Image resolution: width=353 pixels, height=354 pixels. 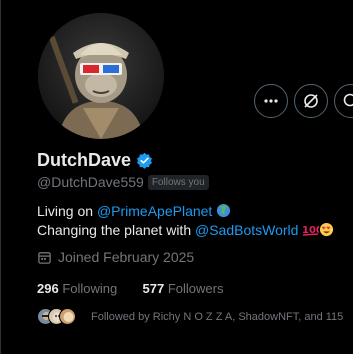 I want to click on bio-line-1: Living on @PrimeApePlanet, so click(x=185, y=211).